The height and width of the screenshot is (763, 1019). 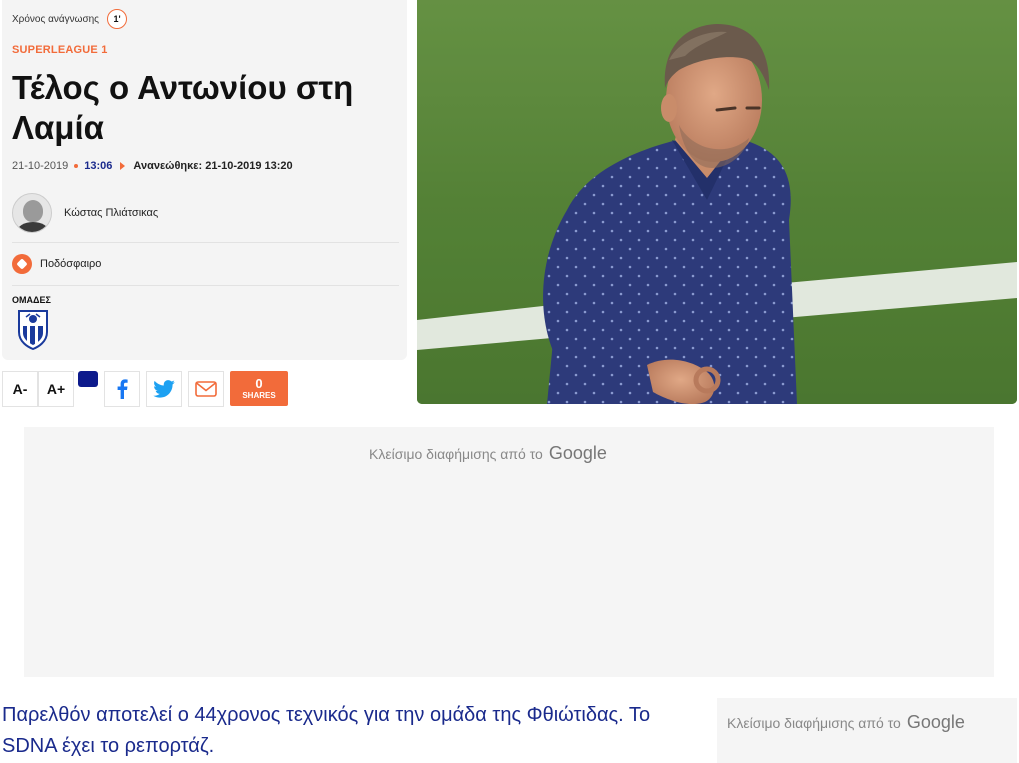 What do you see at coordinates (145, 389) in the screenshot?
I see `article-toolbar: A- A+ 0 SHARES` at bounding box center [145, 389].